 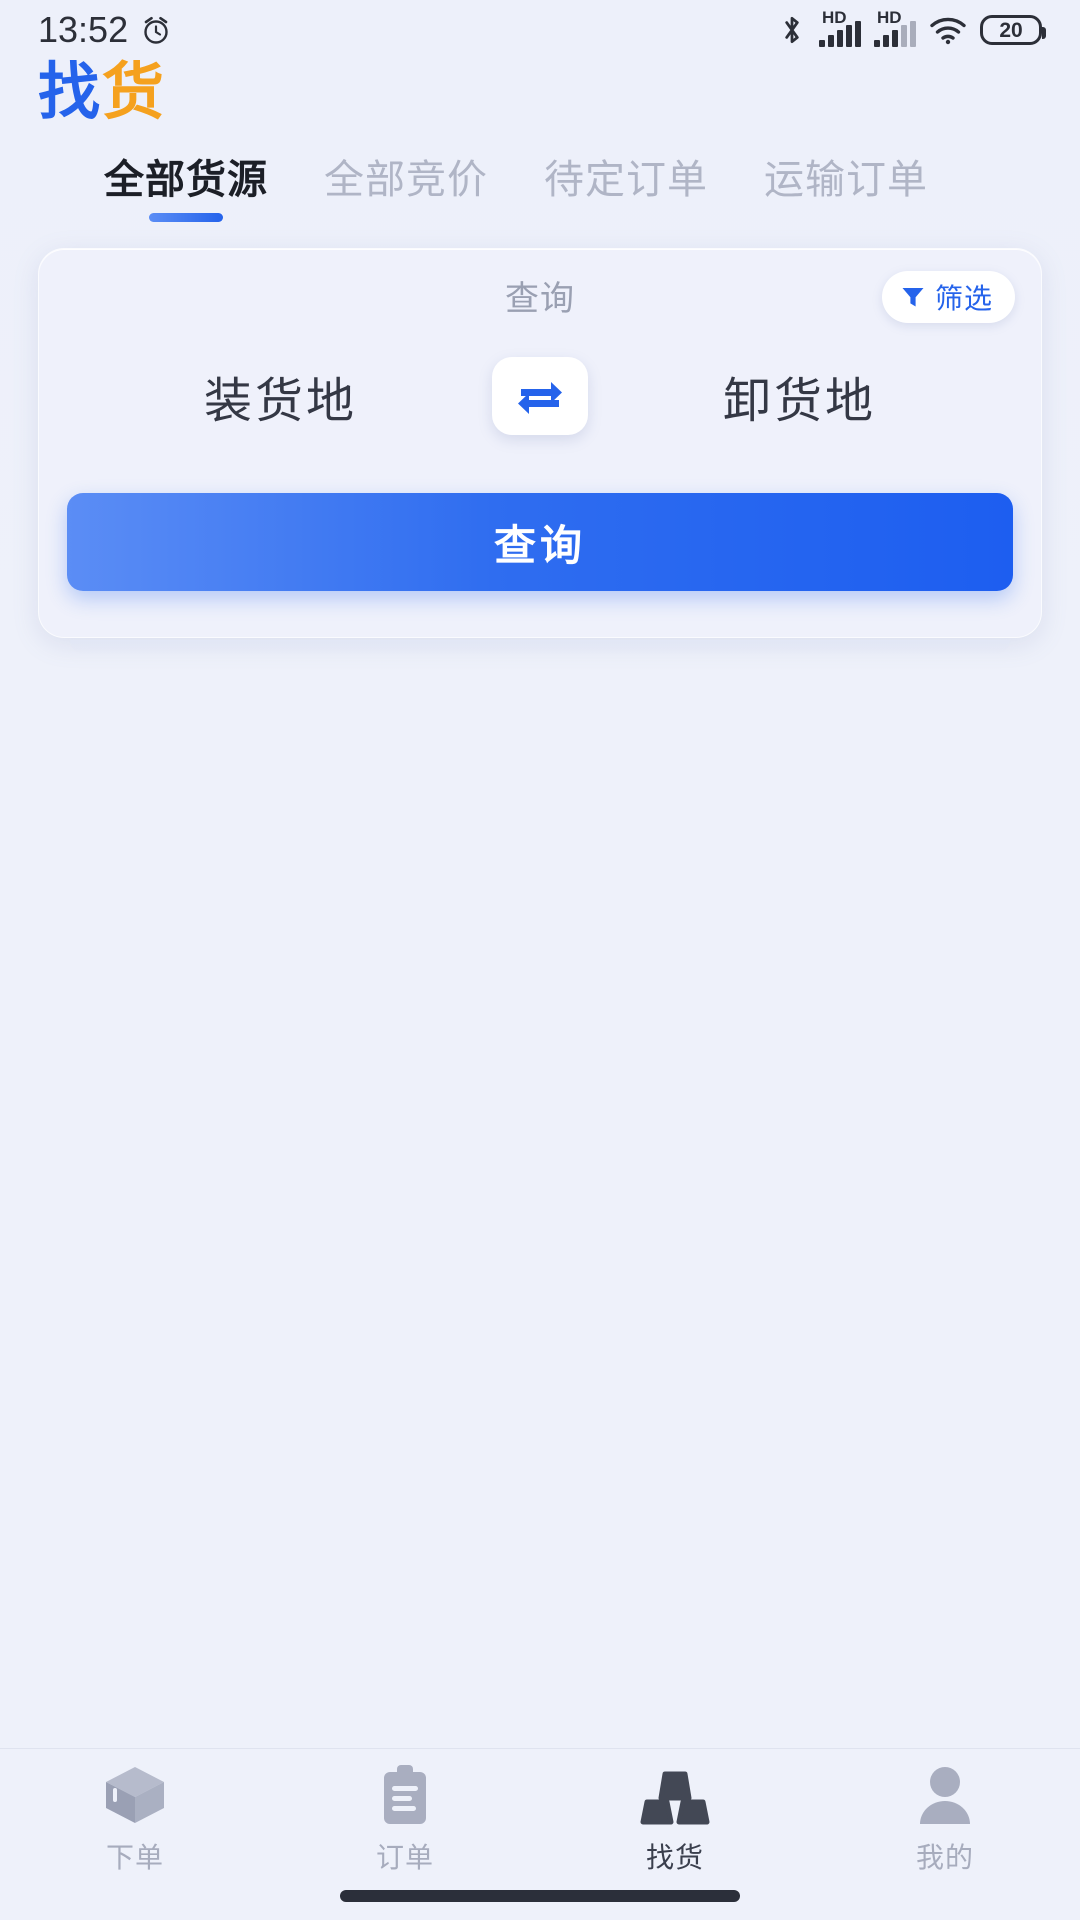 I want to click on tab-pending-orders: 待定订单, so click(x=626, y=180).